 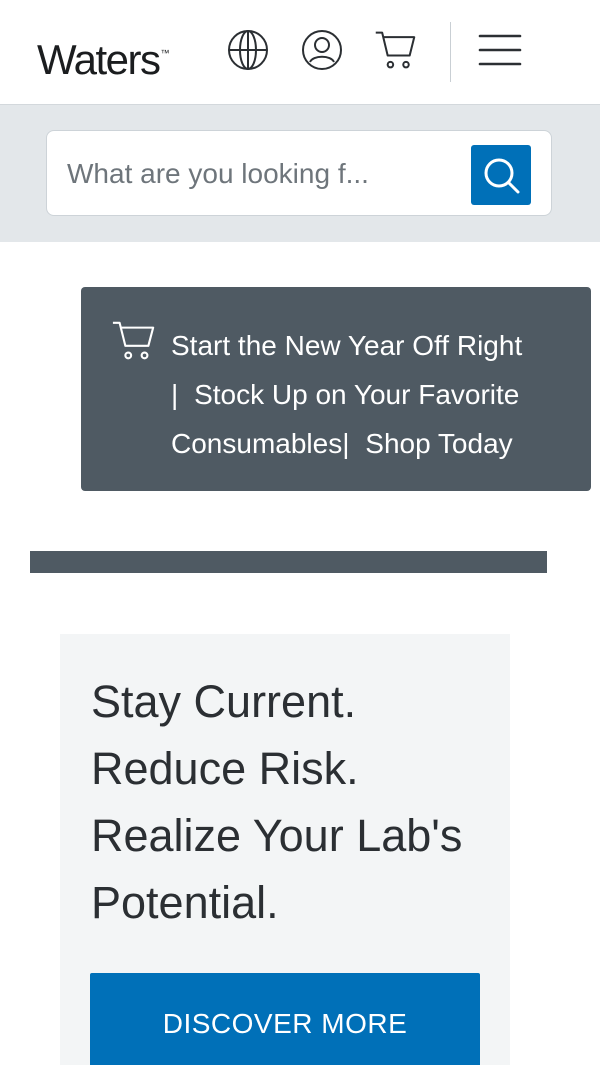 I want to click on waters-logo: Waters™, so click(x=103, y=56).